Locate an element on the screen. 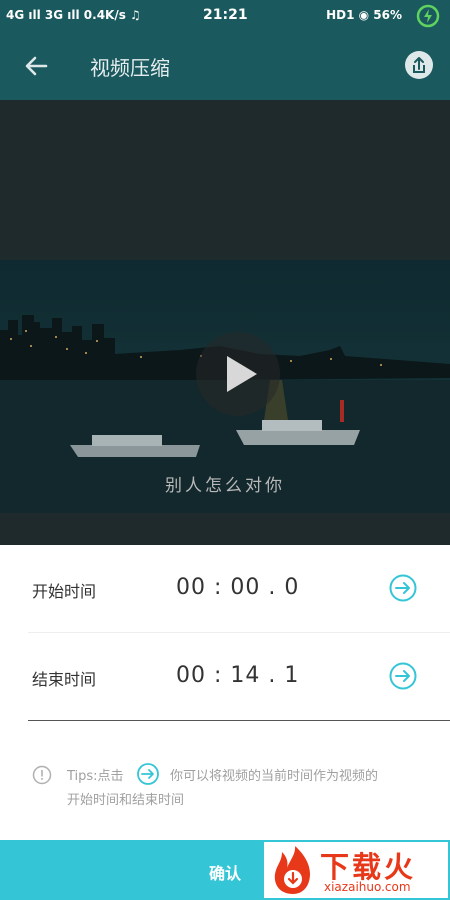 This screenshot has height=900, width=450. battery-charging-icon is located at coordinates (428, 16).